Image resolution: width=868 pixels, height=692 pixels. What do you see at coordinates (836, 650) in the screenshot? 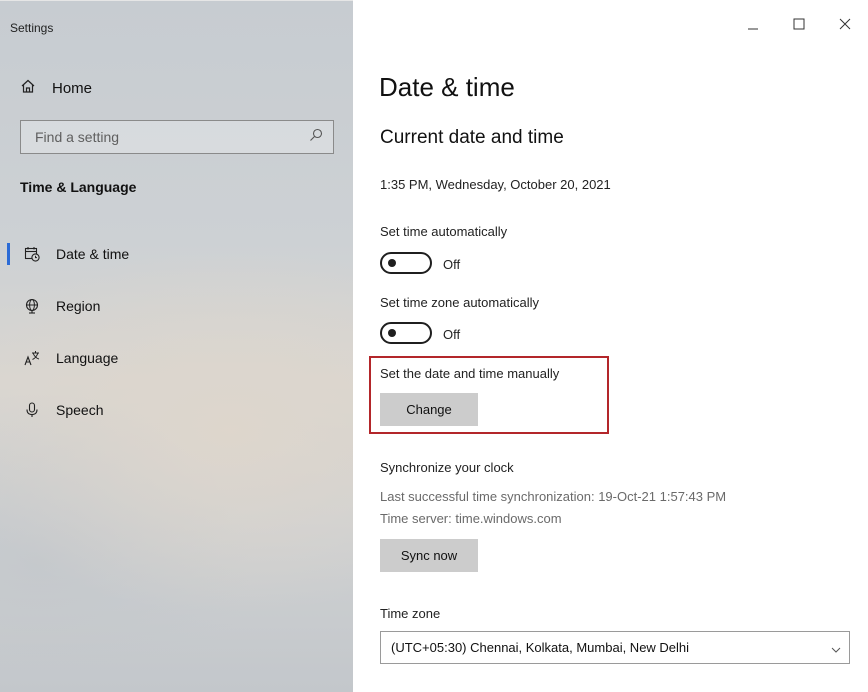
I see `chevron-down-icon` at bounding box center [836, 650].